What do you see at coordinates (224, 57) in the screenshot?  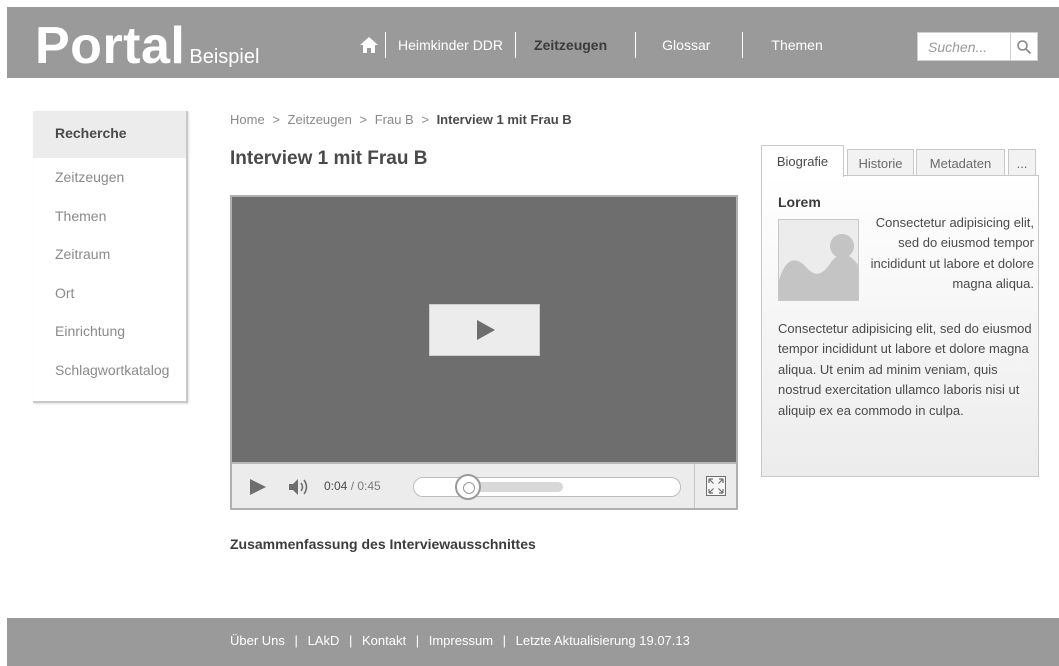 I see `logo-sub: Beispiel` at bounding box center [224, 57].